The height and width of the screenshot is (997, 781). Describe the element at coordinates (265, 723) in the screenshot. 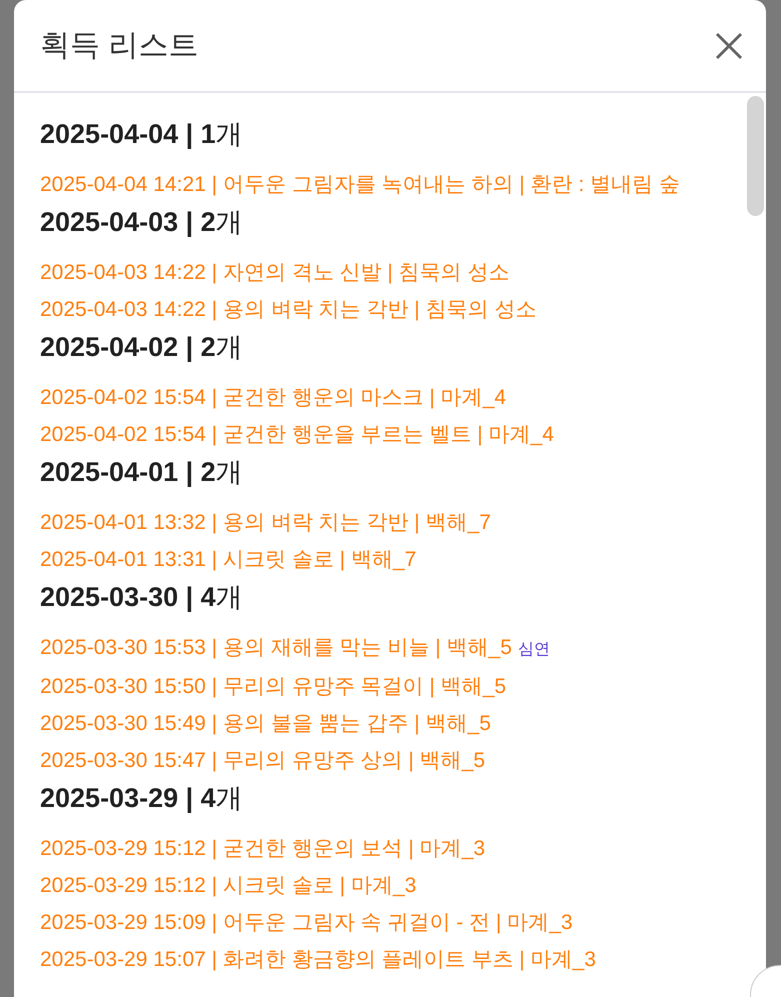

I see `item-entry: 2025-03-30 15:49 | 용의 불을 뿜는 갑주 | 백해_5` at that location.